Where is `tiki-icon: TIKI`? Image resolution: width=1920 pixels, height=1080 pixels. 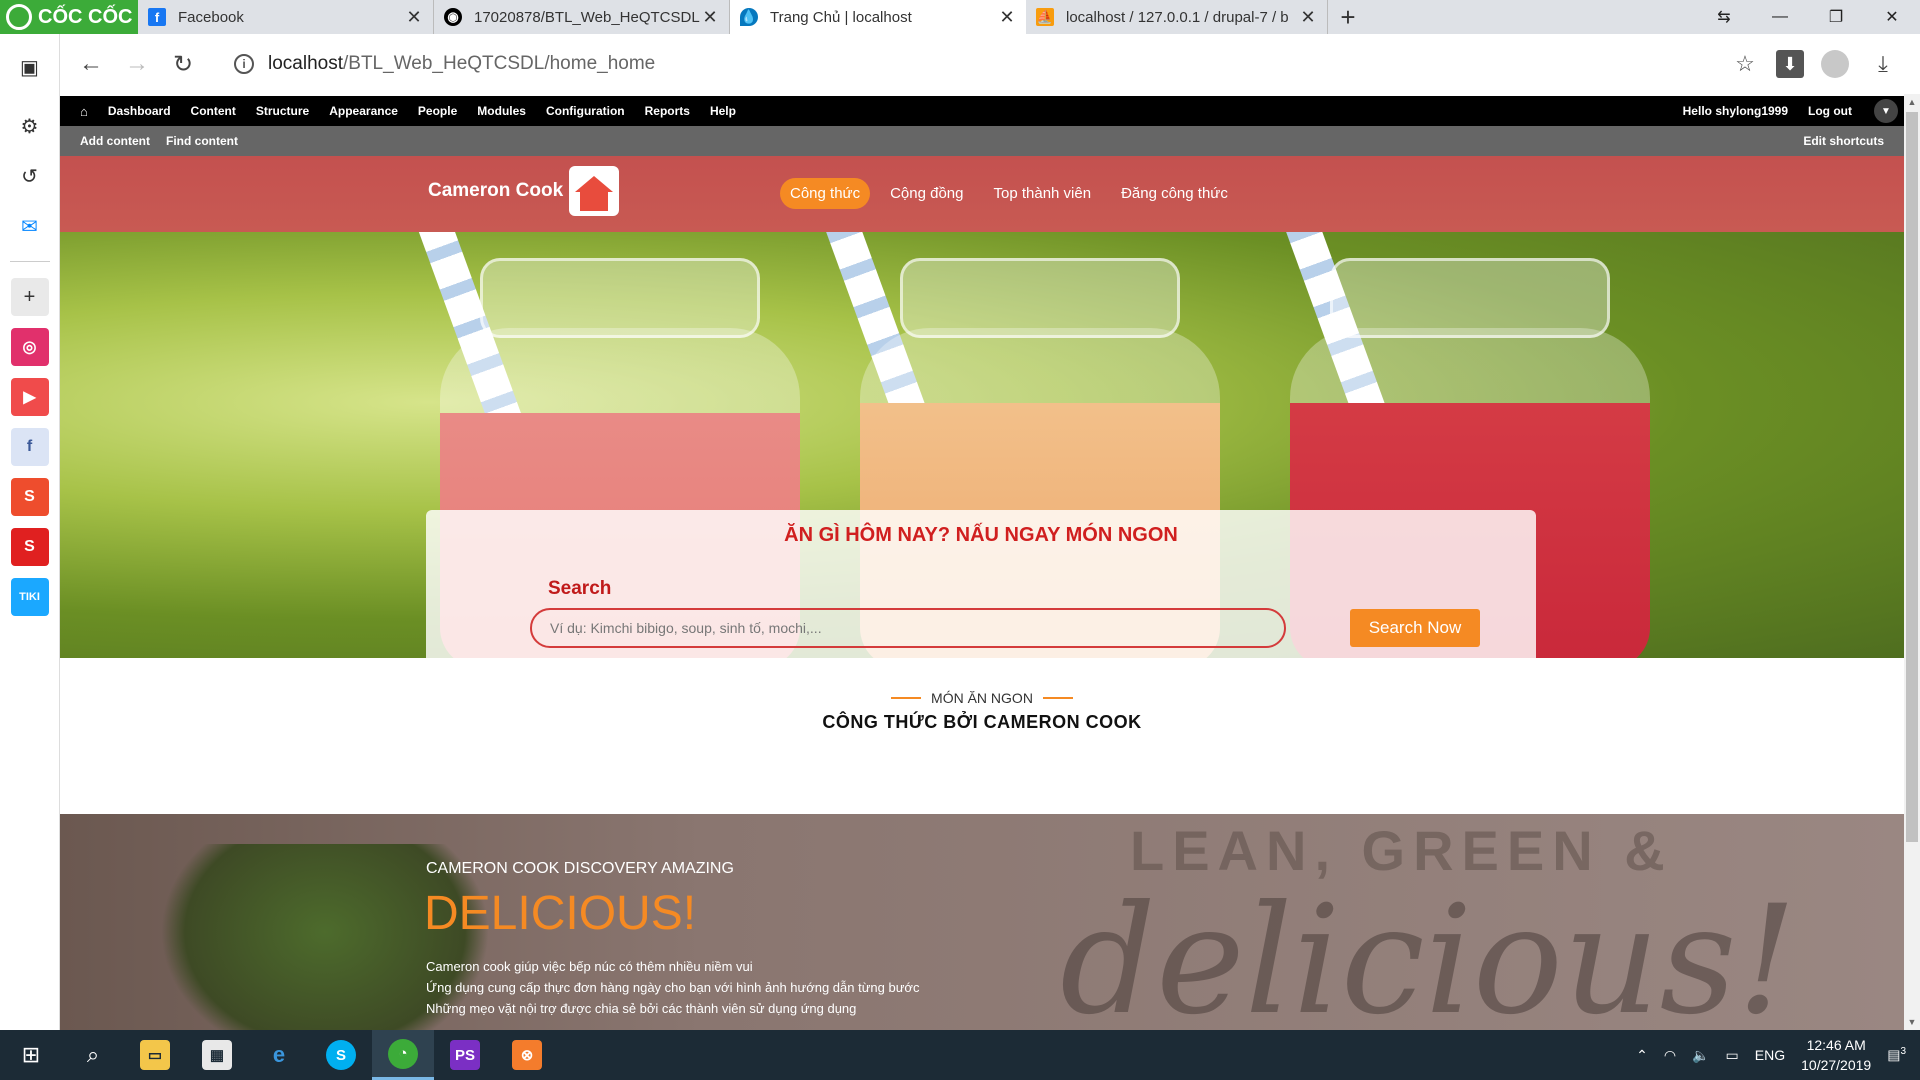 tiki-icon: TIKI is located at coordinates (29, 597).